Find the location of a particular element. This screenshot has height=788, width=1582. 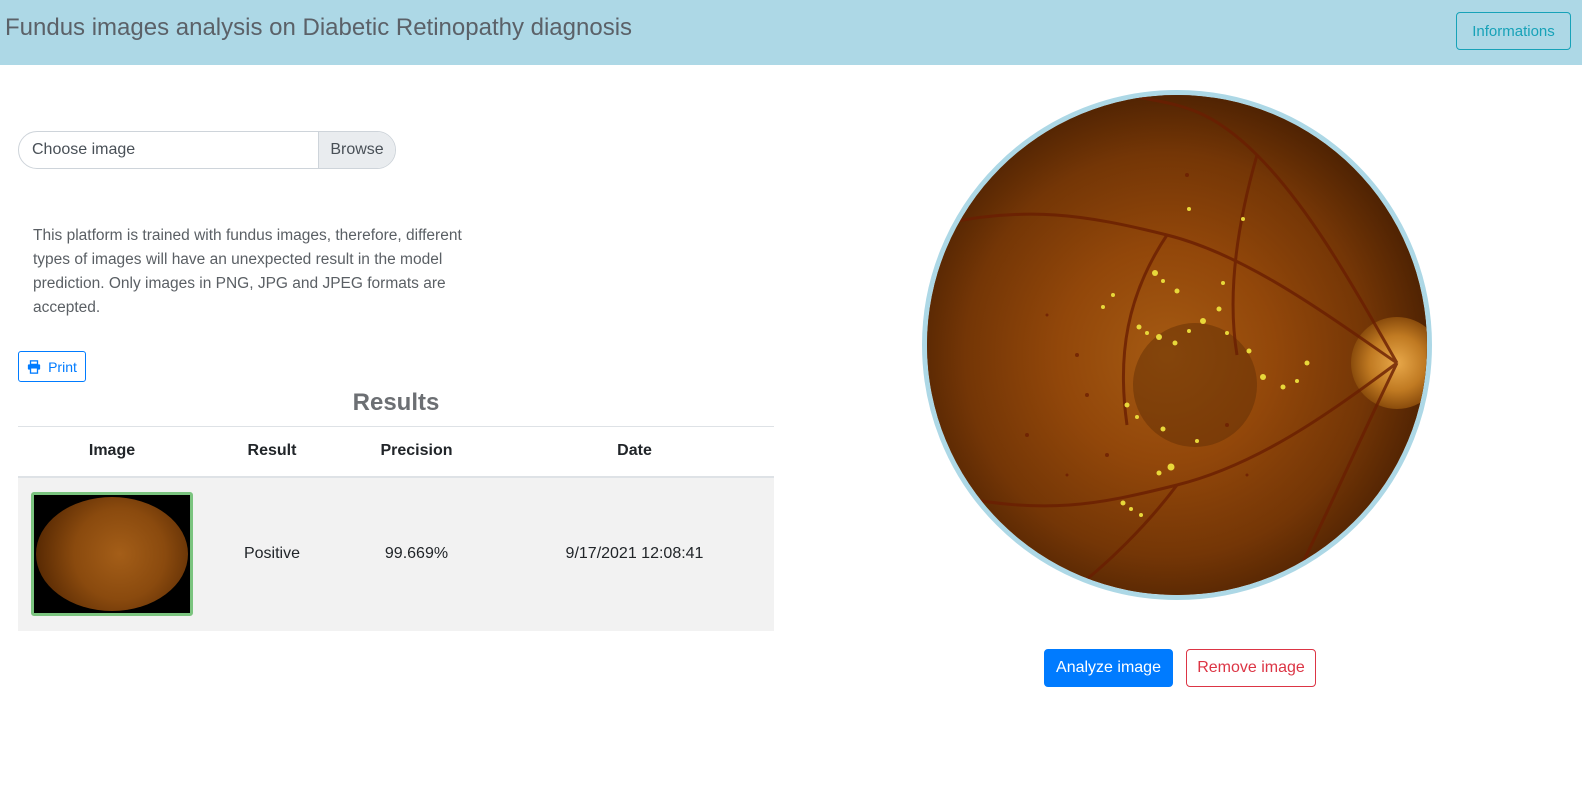

results-header-row: Image Result Precision Date is located at coordinates (396, 452).